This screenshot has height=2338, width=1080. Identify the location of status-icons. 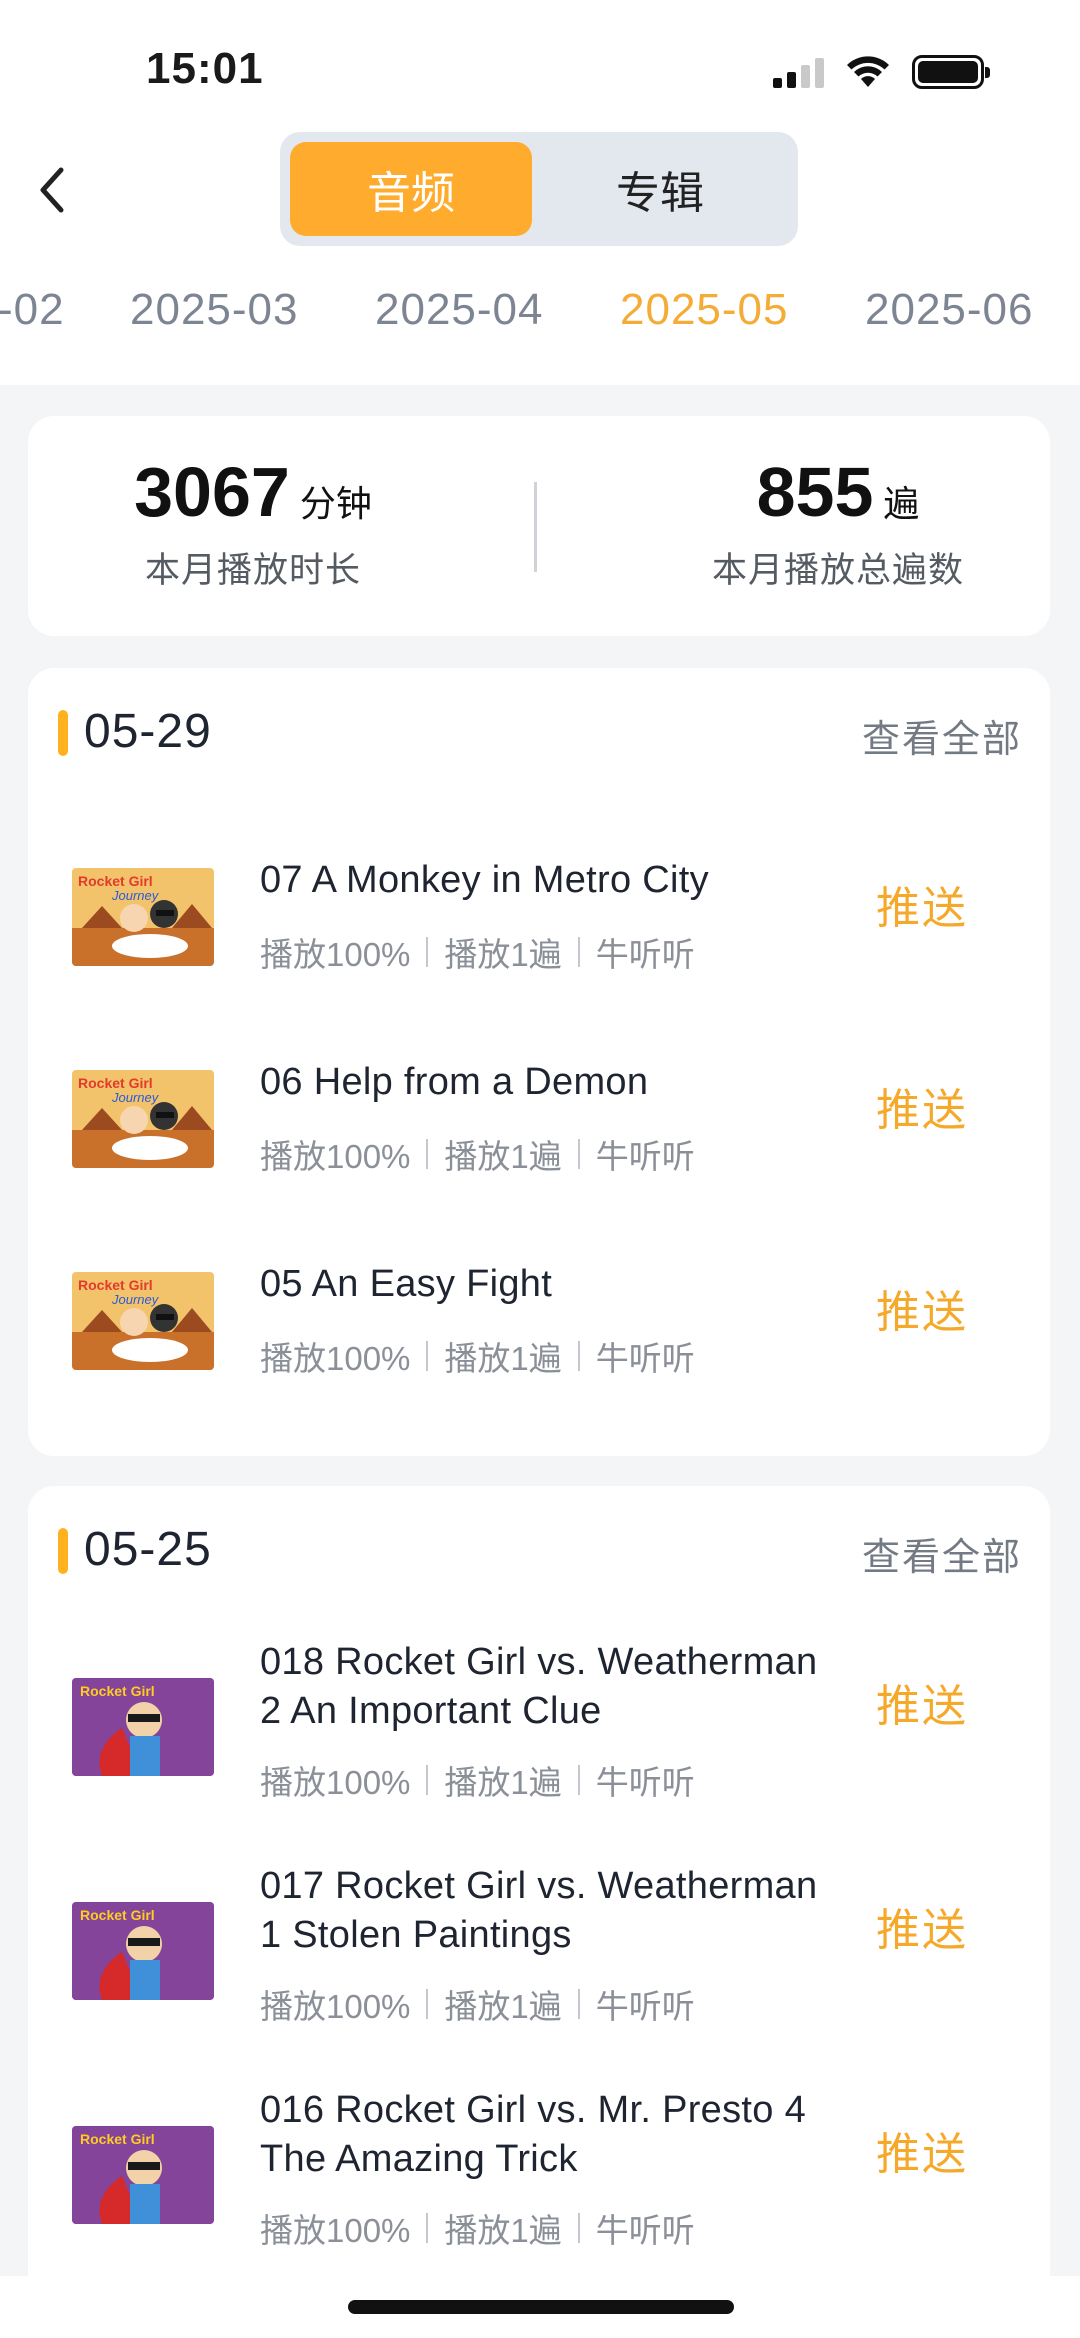
(881, 72).